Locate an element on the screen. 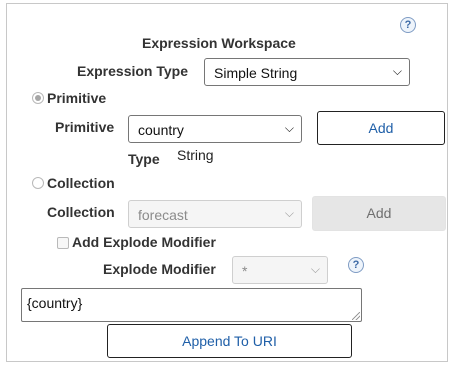 The image size is (453, 366). collection-select: forecast ⌵ is located at coordinates (215, 214).